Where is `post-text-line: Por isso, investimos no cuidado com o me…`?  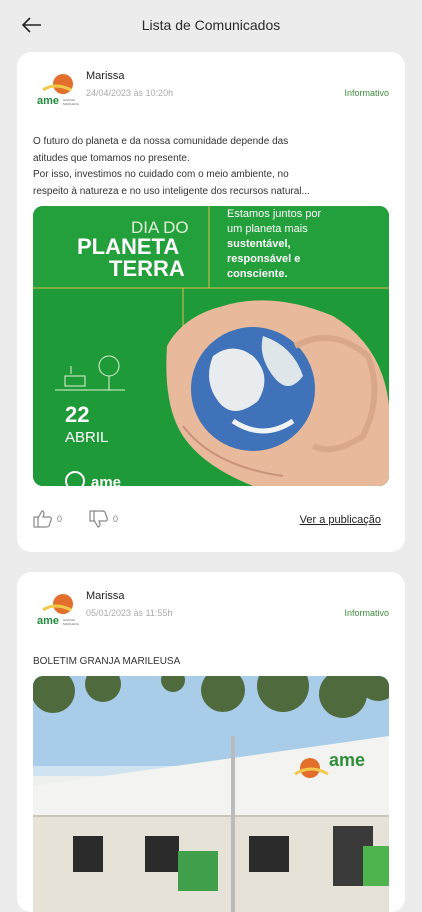
post-text-line: Por isso, investimos no cuidado com o me… is located at coordinates (161, 174).